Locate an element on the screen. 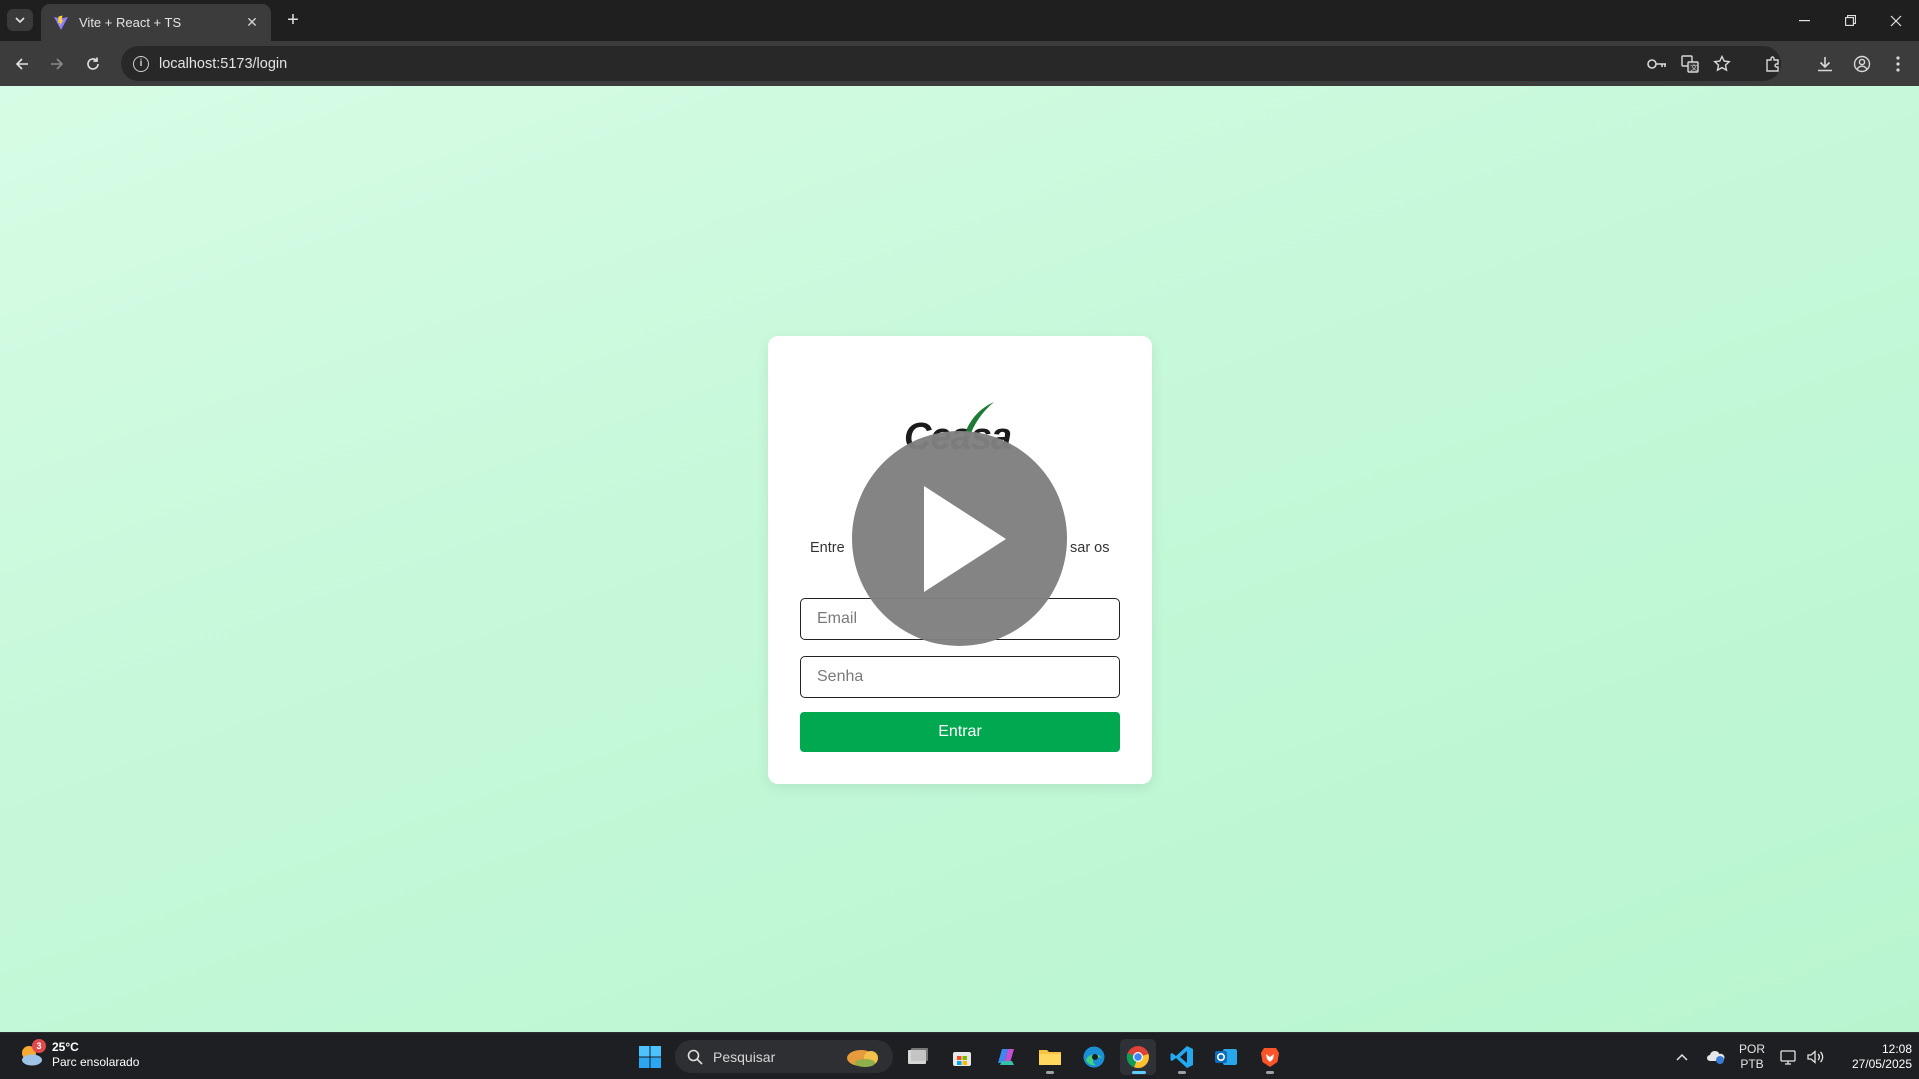  weather-widget: 3 25°C Parc ensolarado is located at coordinates (79, 1054).